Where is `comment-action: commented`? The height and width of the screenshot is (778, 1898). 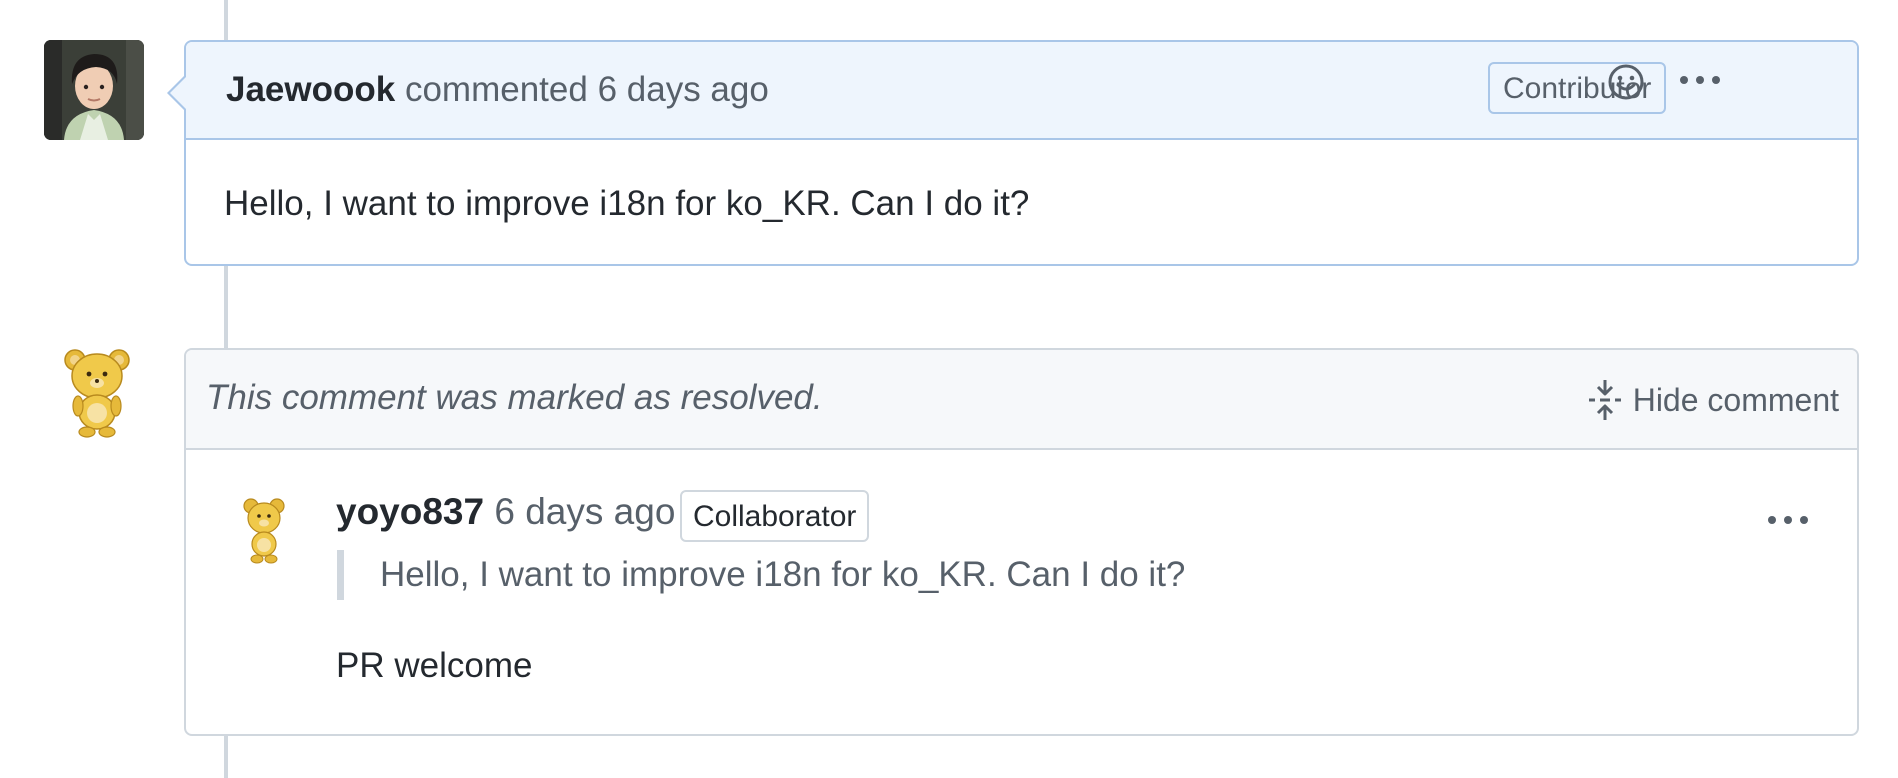 comment-action: commented is located at coordinates (496, 89).